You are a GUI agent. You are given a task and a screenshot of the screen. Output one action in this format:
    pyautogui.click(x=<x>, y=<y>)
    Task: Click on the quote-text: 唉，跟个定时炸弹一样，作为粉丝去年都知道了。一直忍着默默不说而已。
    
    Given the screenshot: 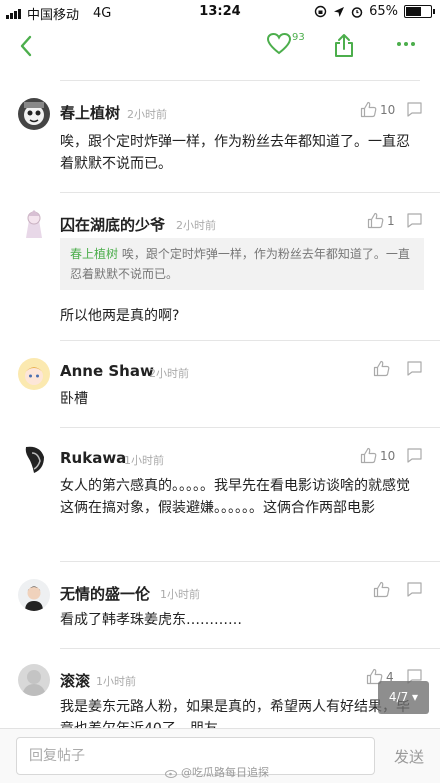 What is the action you would take?
    pyautogui.click(x=240, y=264)
    